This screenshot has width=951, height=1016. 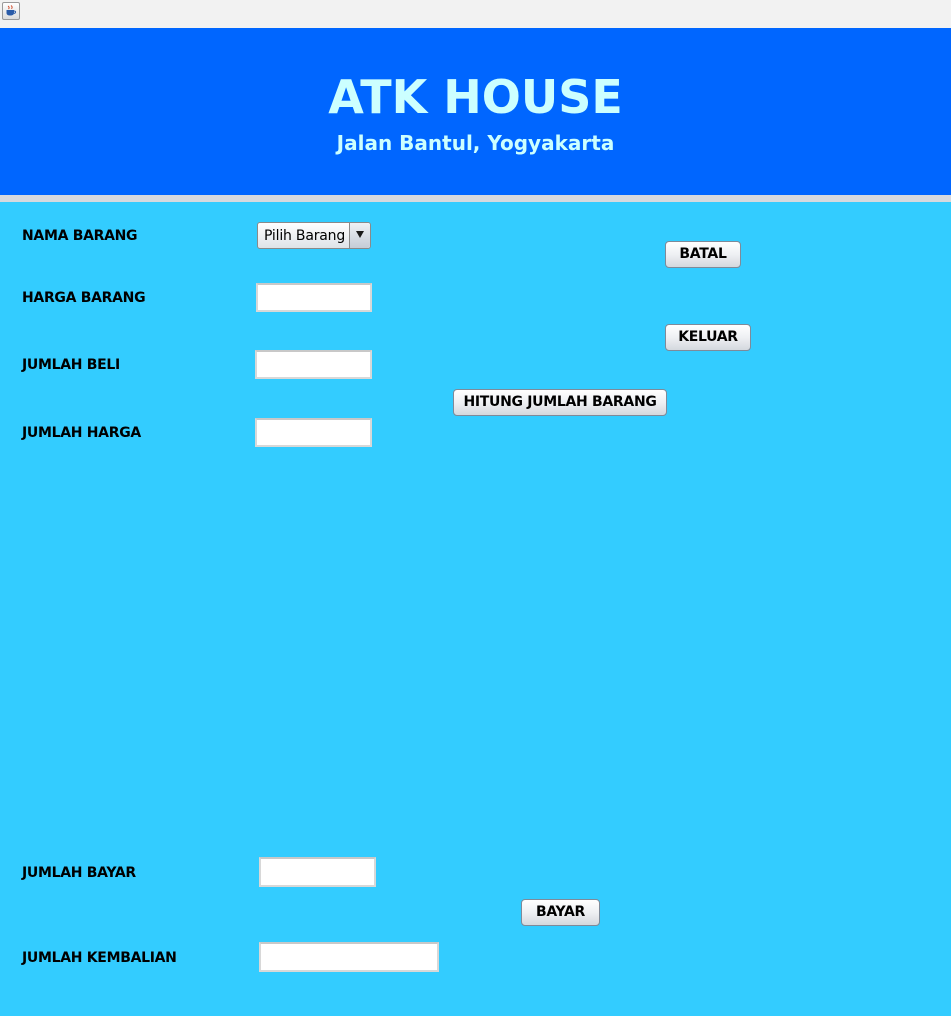 I want to click on hitung-jumlah-barang-button: HITUNG JUMLAH BARANG, so click(x=560, y=402).